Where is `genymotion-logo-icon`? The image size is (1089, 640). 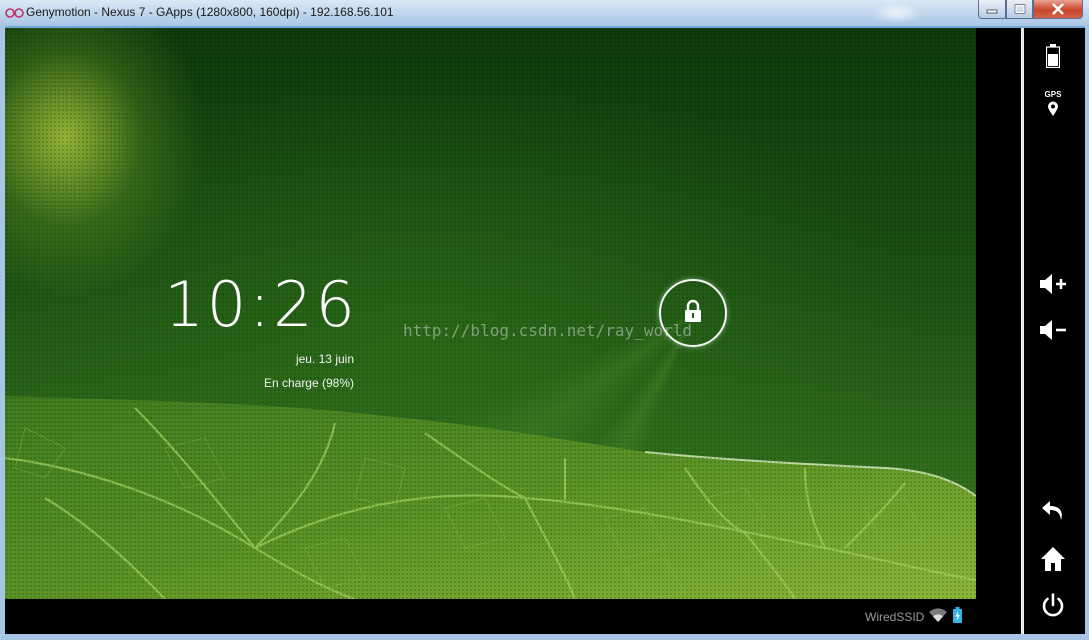 genymotion-logo-icon is located at coordinates (14, 13).